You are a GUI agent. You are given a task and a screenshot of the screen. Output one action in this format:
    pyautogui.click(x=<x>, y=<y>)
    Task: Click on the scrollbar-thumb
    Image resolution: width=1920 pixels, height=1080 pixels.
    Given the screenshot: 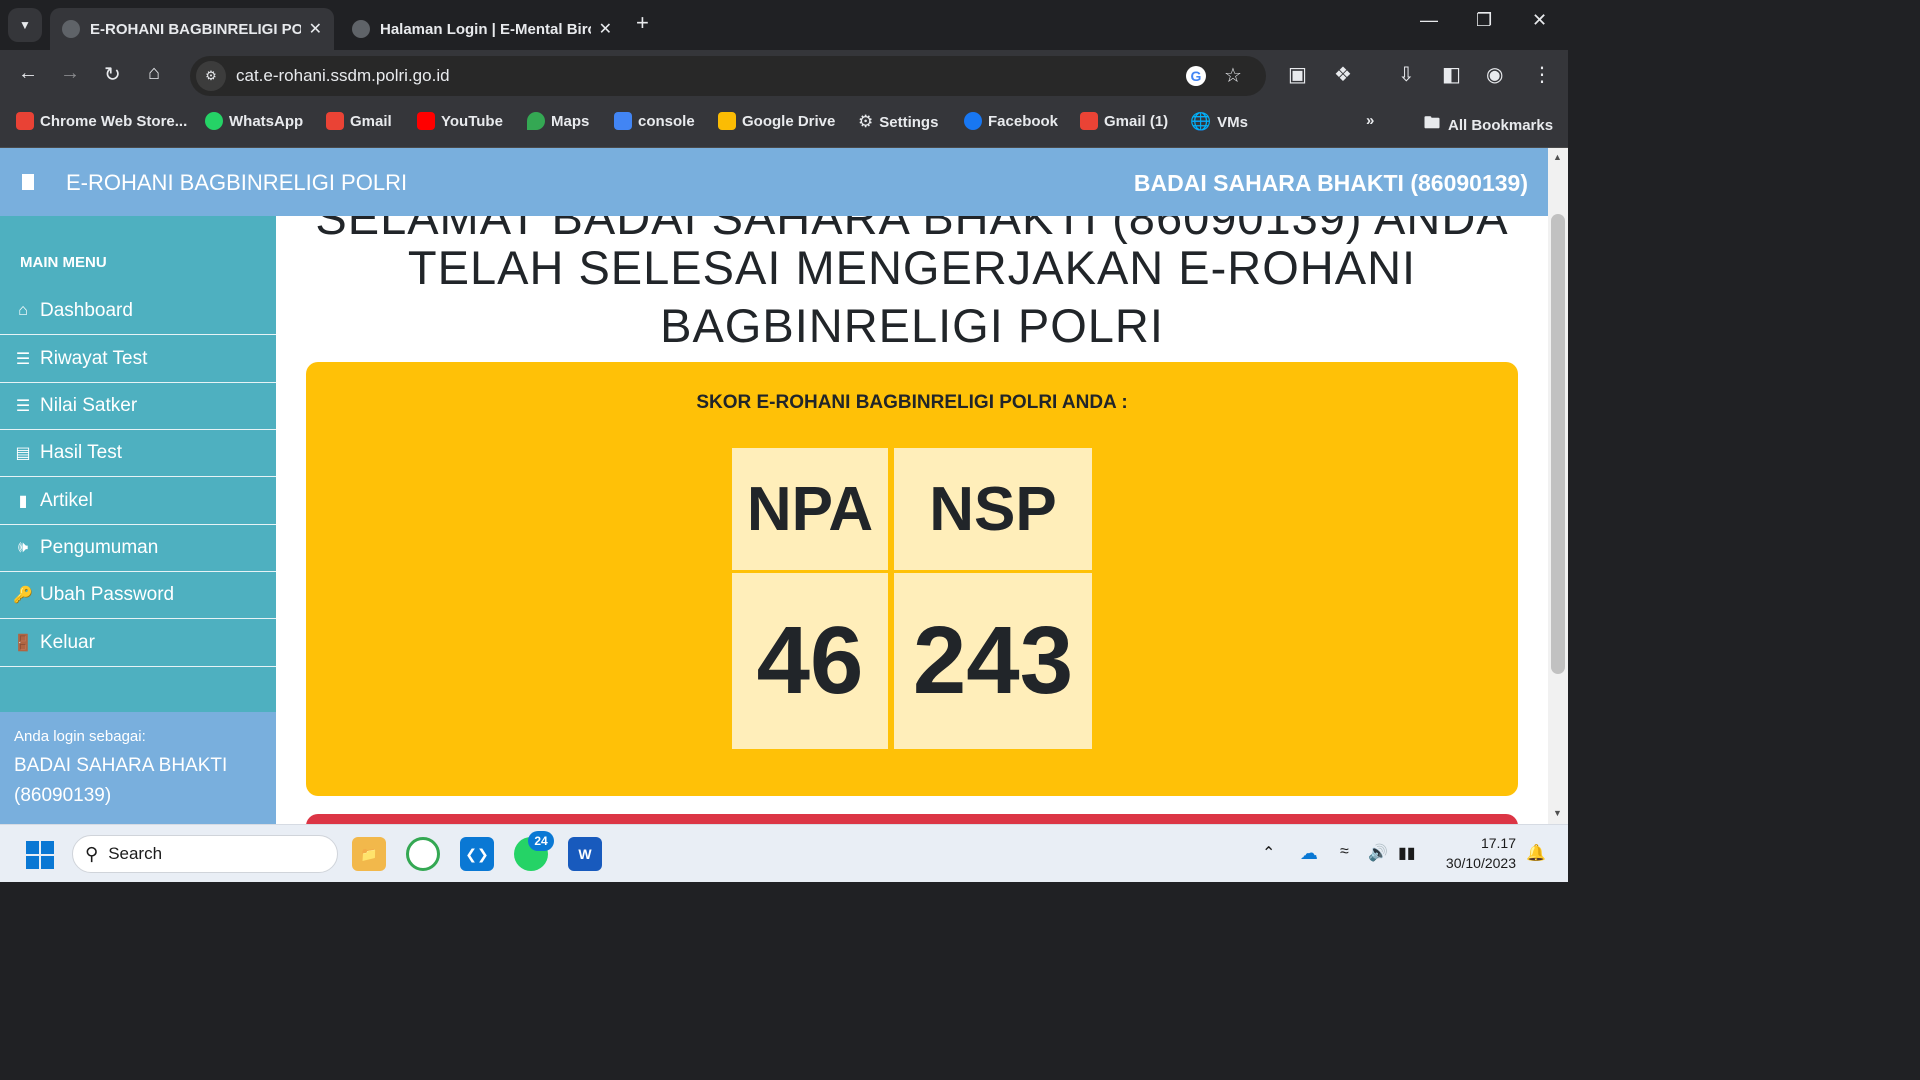 What is the action you would take?
    pyautogui.click(x=1558, y=444)
    